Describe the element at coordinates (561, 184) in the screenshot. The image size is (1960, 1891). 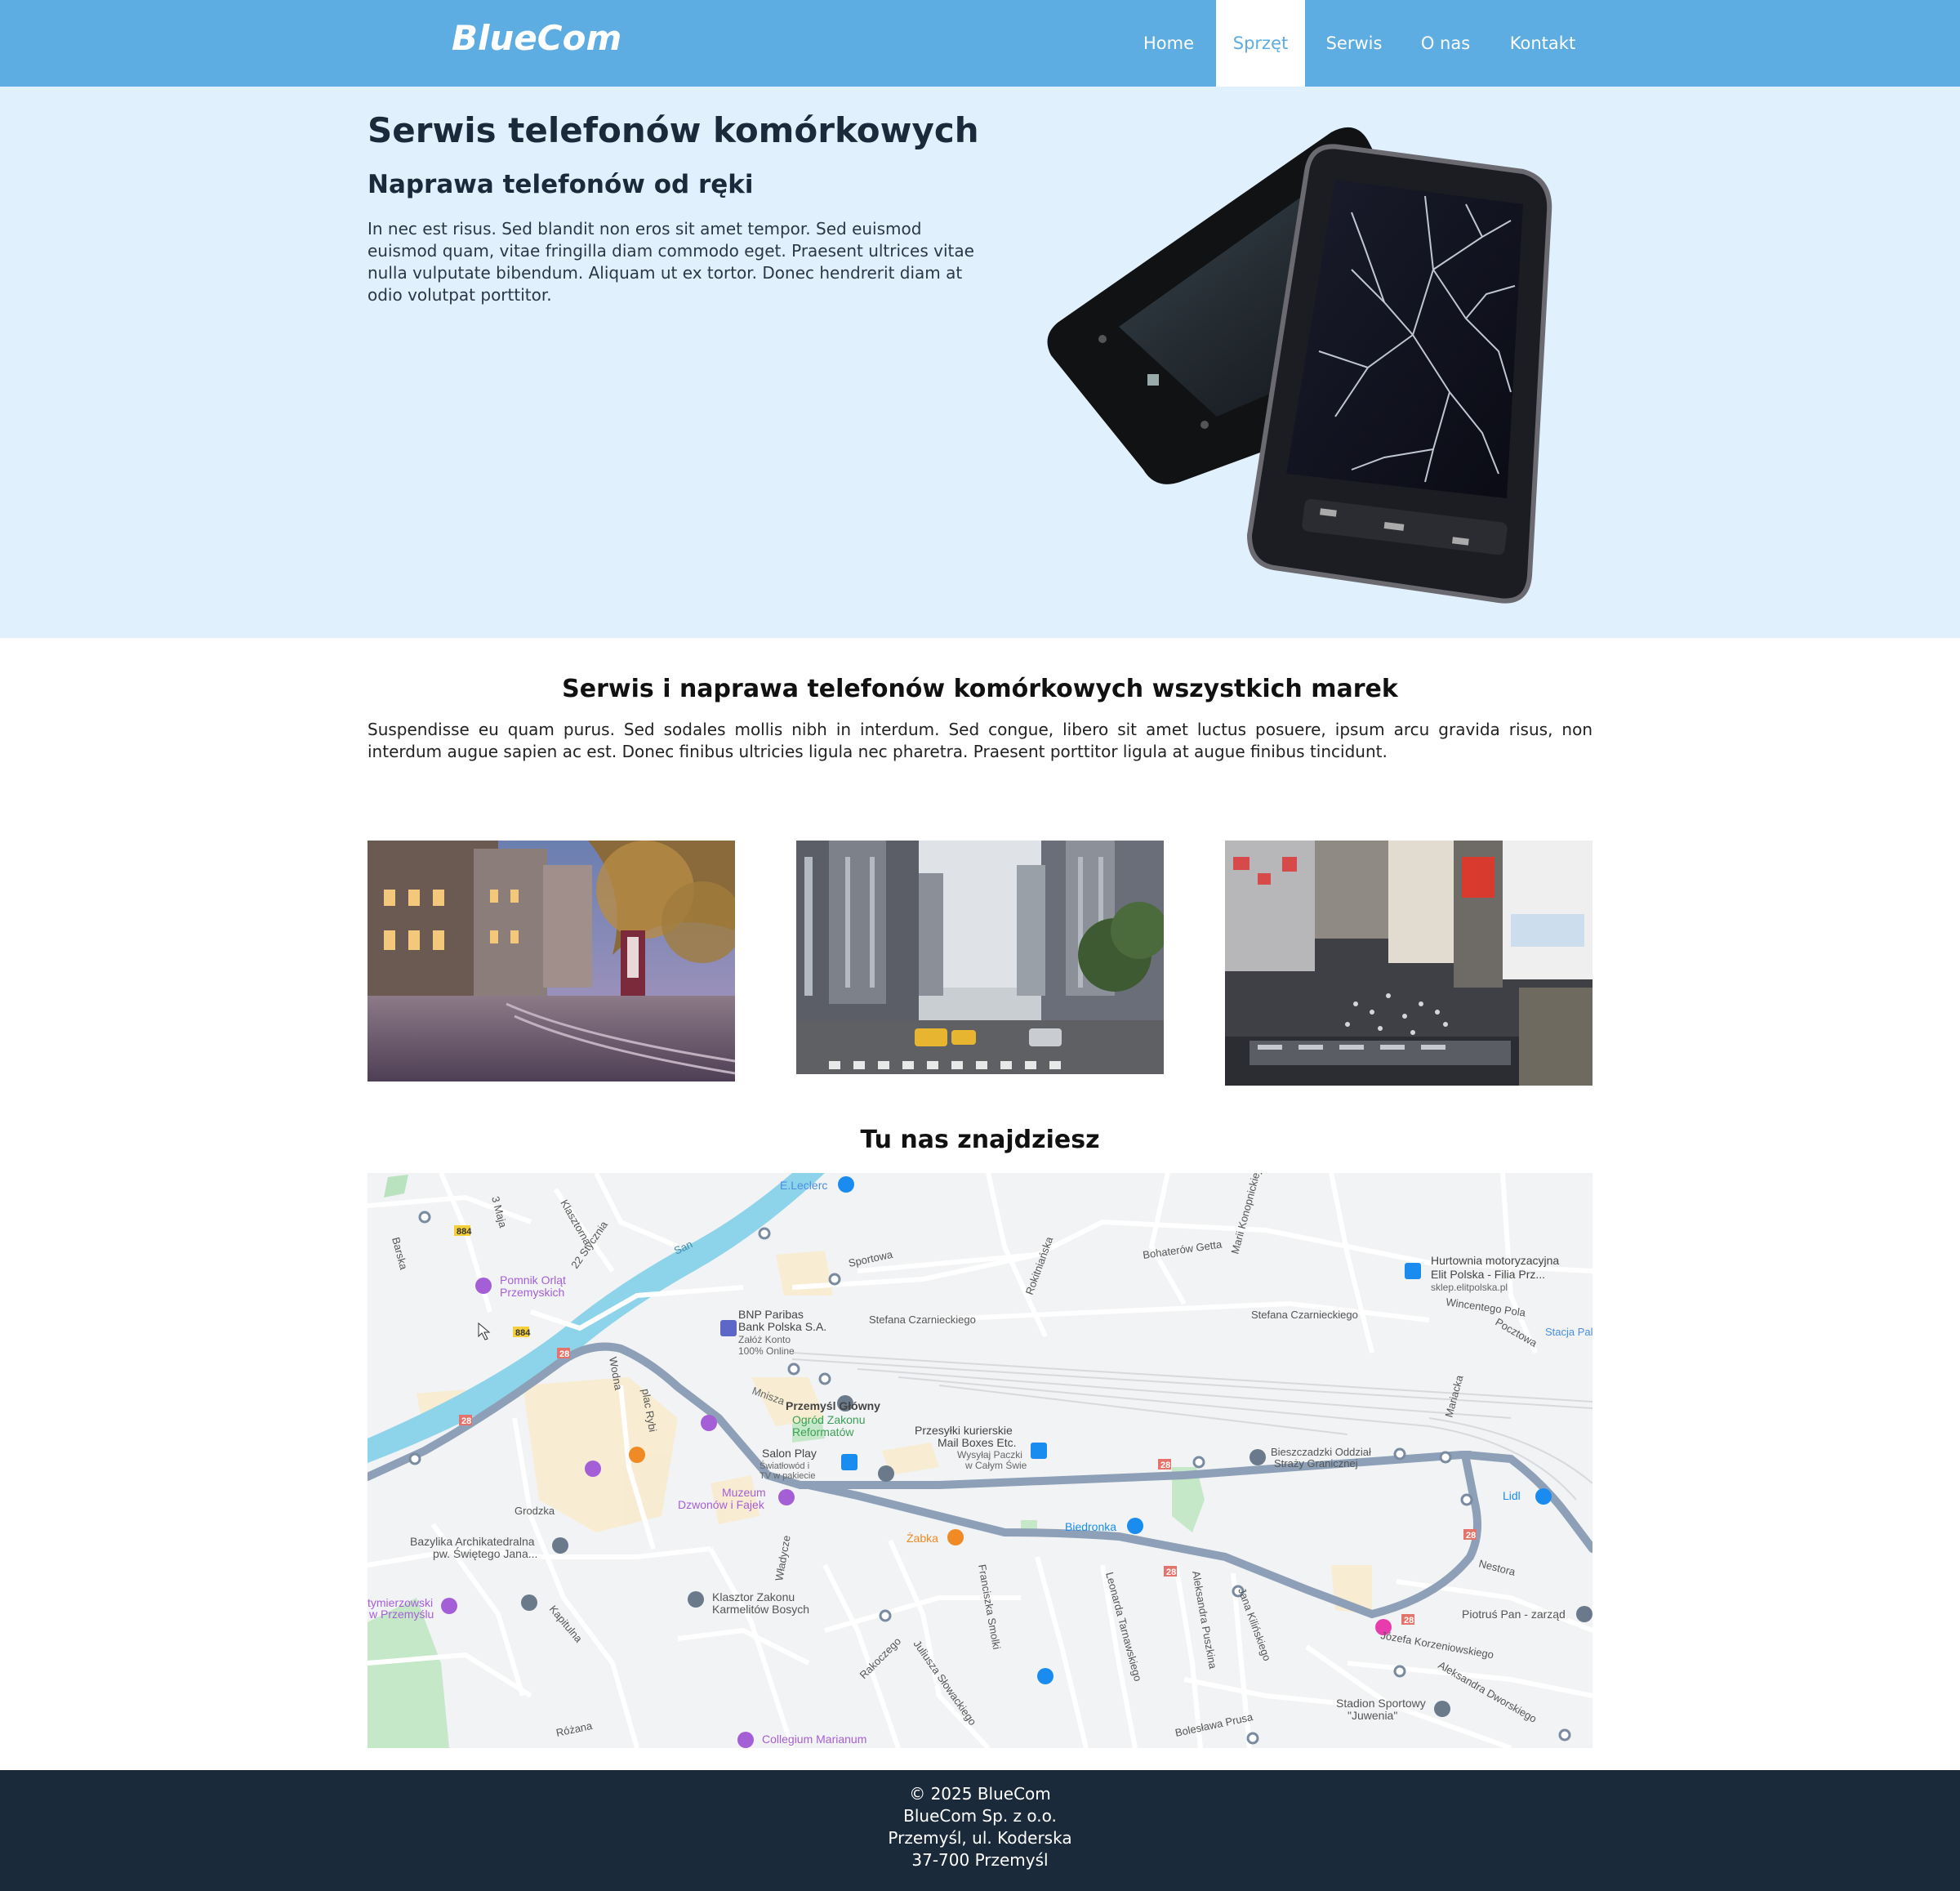
I see `hero-subtitle: Naprawa telefonów od ręki` at that location.